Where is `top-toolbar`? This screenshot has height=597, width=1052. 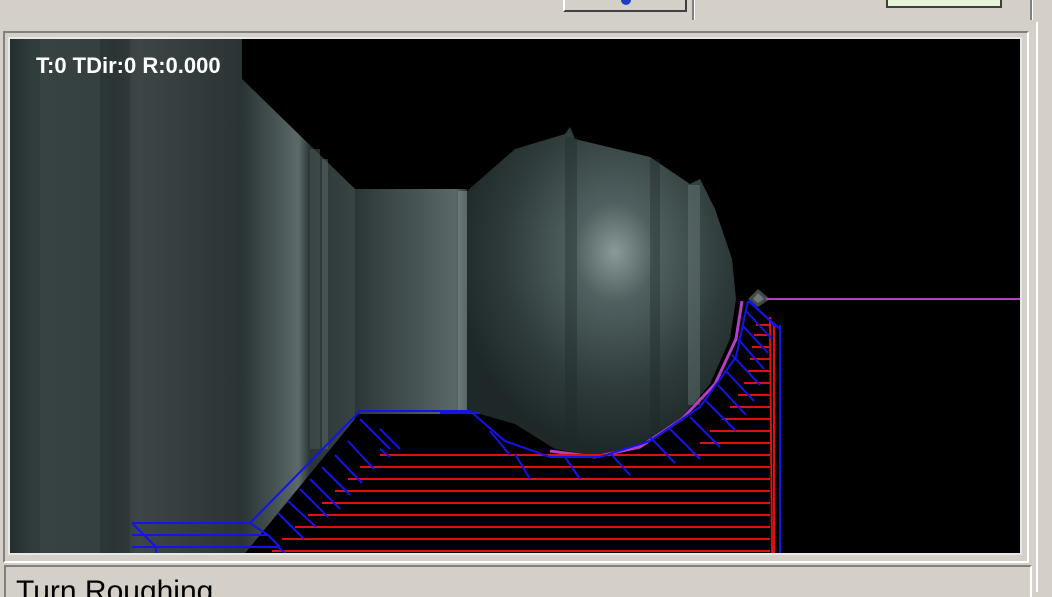 top-toolbar is located at coordinates (526, 12).